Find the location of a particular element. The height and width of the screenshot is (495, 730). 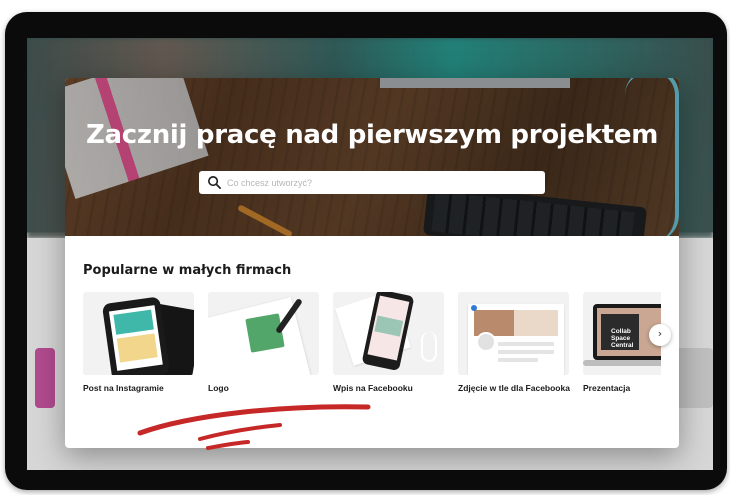

card-label: Post na Instagramie is located at coordinates (123, 388).